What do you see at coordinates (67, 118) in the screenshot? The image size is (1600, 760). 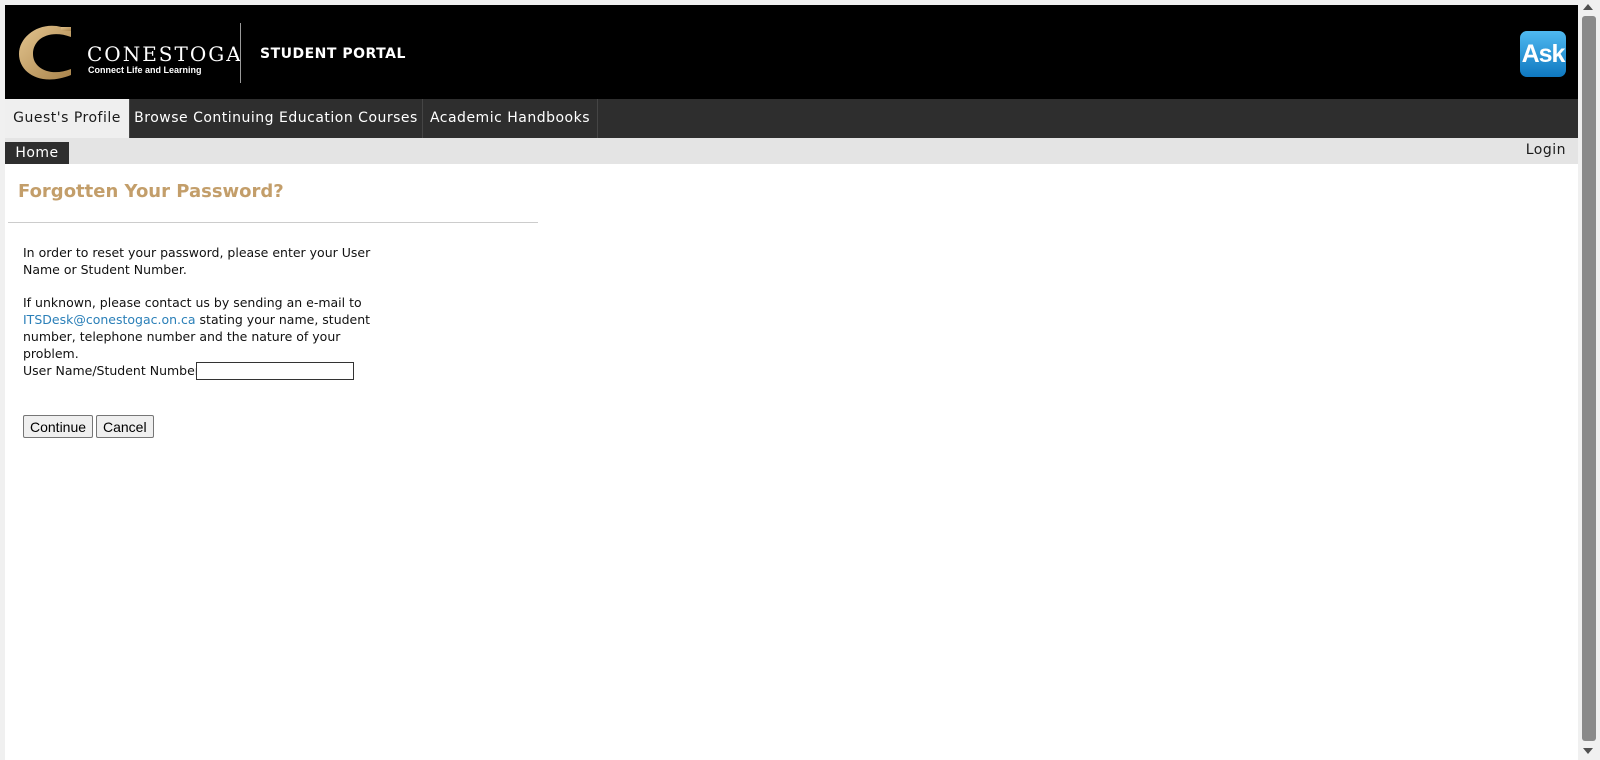 I see `tab-guests-profile: Guest's Profile` at bounding box center [67, 118].